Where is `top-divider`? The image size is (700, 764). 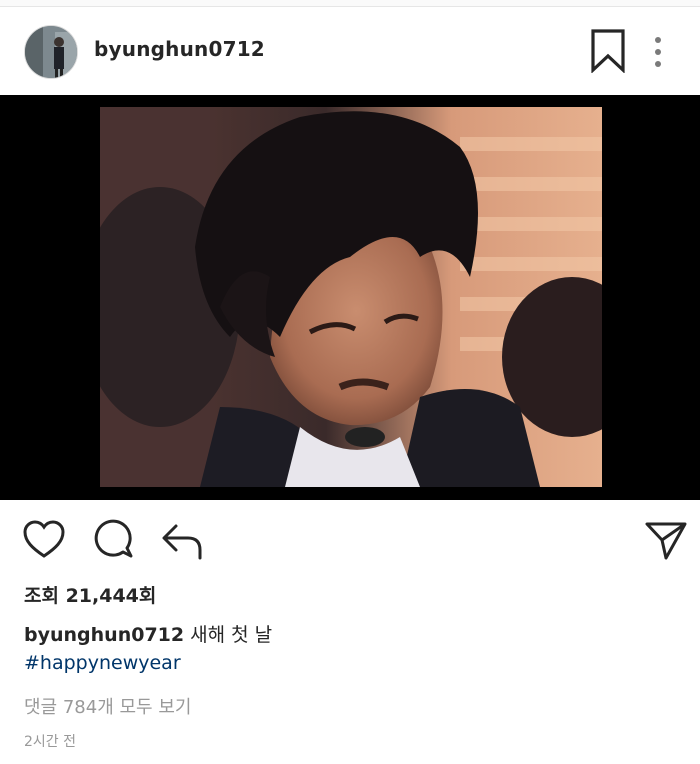 top-divider is located at coordinates (350, 3).